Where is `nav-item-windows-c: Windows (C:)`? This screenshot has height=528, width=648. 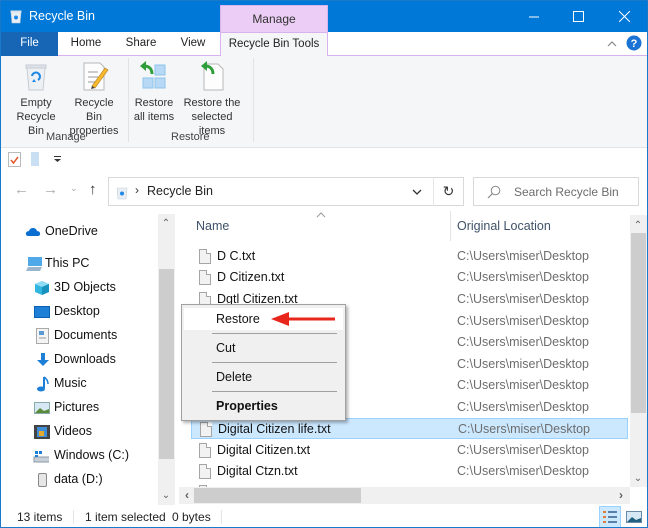 nav-item-windows-c: Windows (C:) is located at coordinates (78, 456).